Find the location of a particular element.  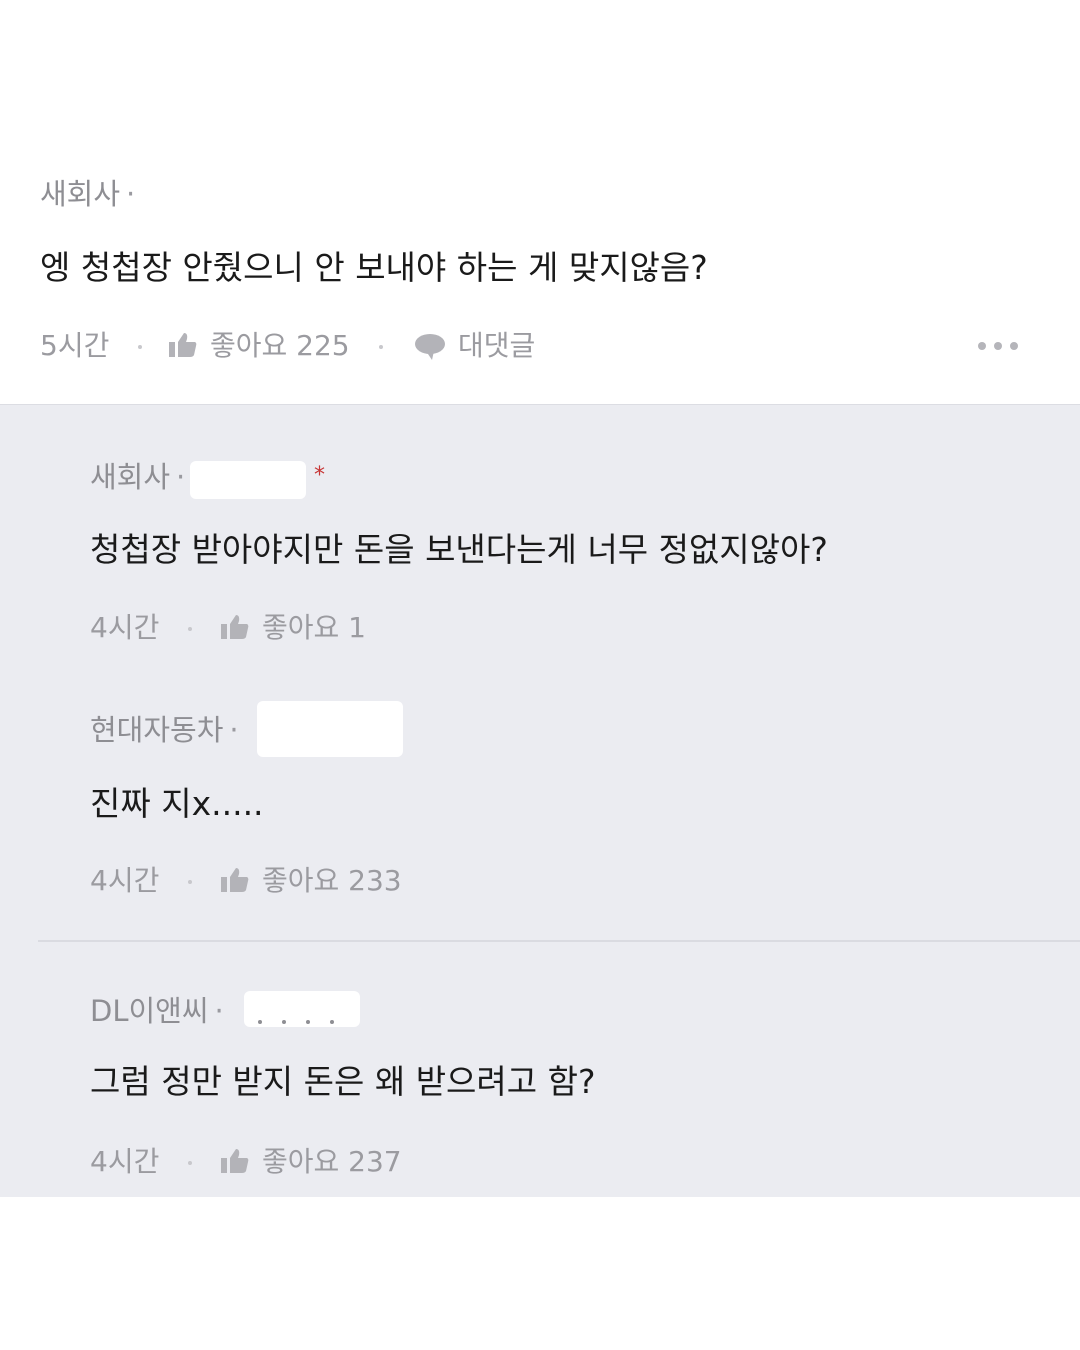

reply-author: 새회사 · is located at coordinates (137, 477).